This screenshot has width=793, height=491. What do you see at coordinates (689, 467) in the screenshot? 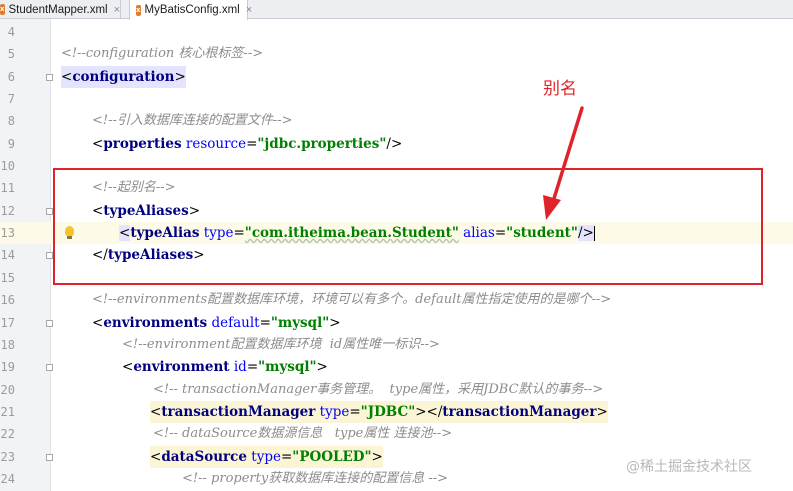
I see `watermark: @稀土掘金技术社区` at bounding box center [689, 467].